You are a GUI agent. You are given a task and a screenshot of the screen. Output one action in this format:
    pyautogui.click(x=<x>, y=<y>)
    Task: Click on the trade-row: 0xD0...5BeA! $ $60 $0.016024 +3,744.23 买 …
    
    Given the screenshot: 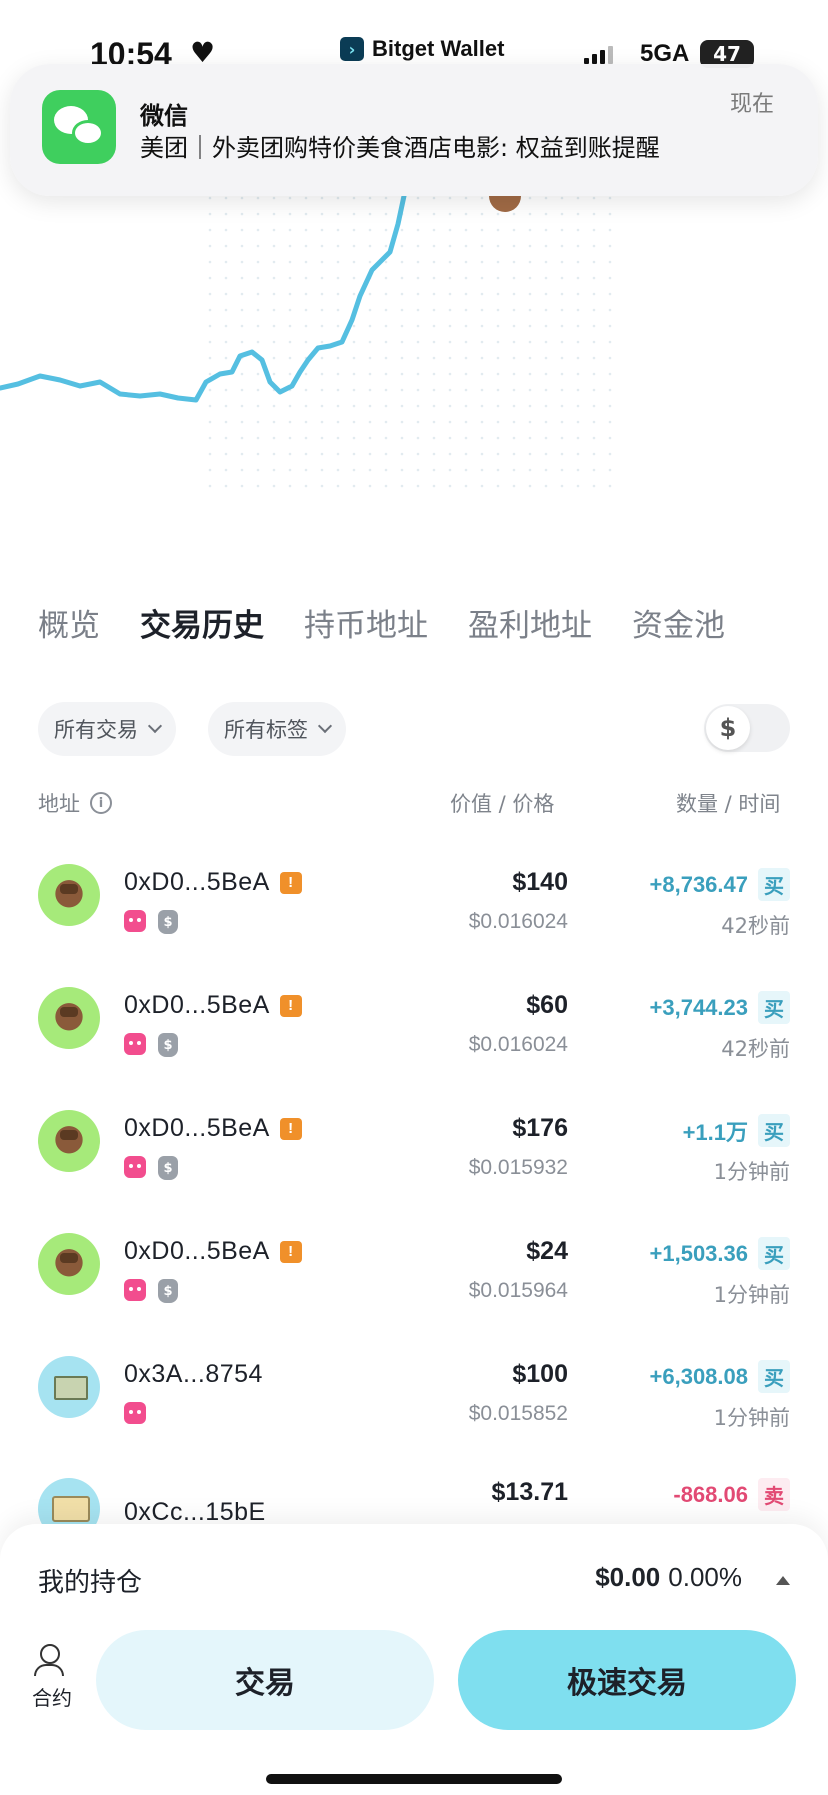 What is the action you would take?
    pyautogui.click(x=414, y=1048)
    